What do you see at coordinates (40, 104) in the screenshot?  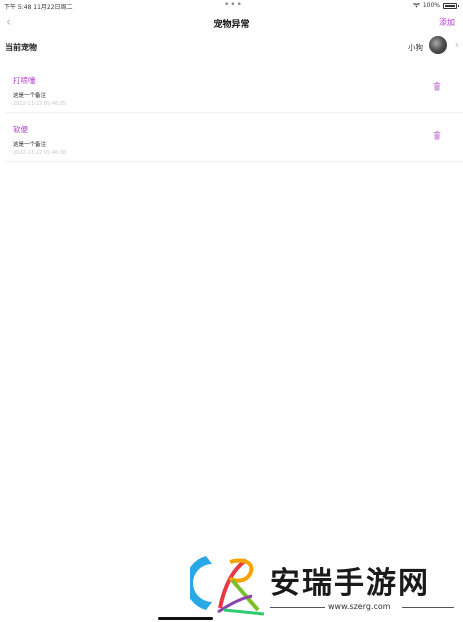 I see `record-timestamp: 2022-11-22 05:46:25` at bounding box center [40, 104].